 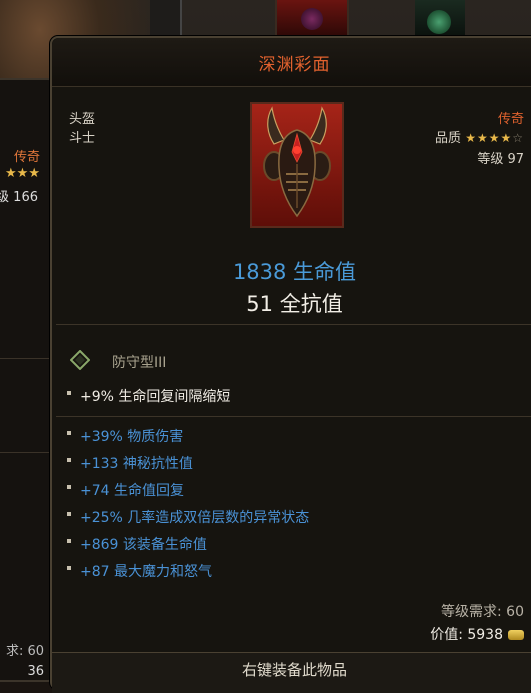 What do you see at coordinates (139, 363) in the screenshot?
I see `aspect-name: 防守型III` at bounding box center [139, 363].